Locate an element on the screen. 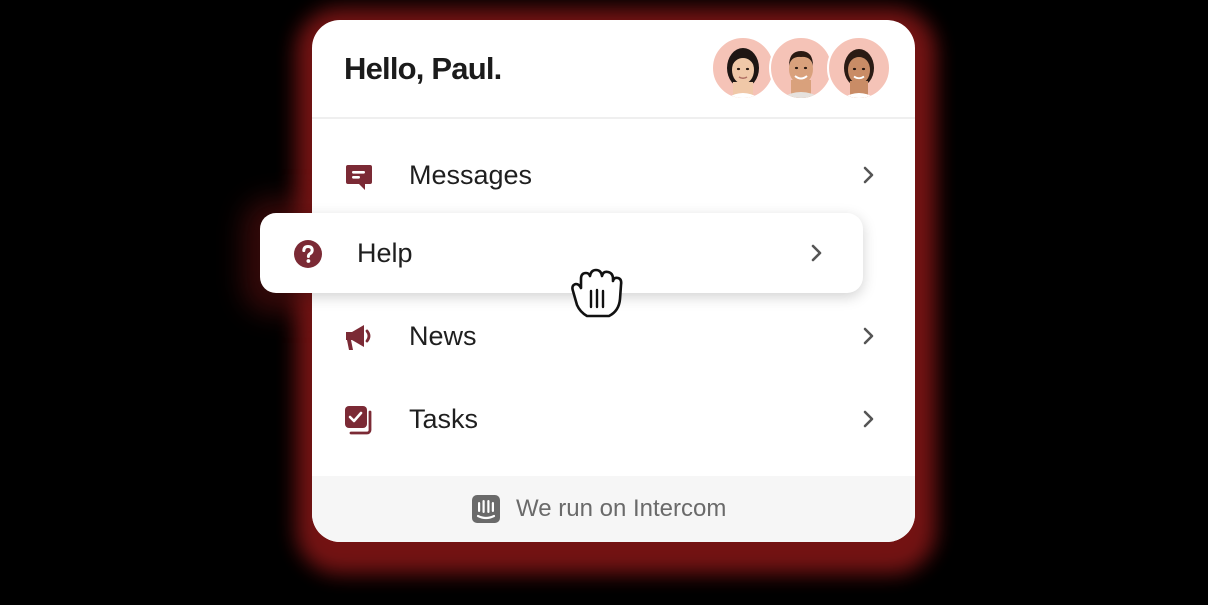 The width and height of the screenshot is (1208, 605). panel-header: Hello, Paul. is located at coordinates (613, 69).